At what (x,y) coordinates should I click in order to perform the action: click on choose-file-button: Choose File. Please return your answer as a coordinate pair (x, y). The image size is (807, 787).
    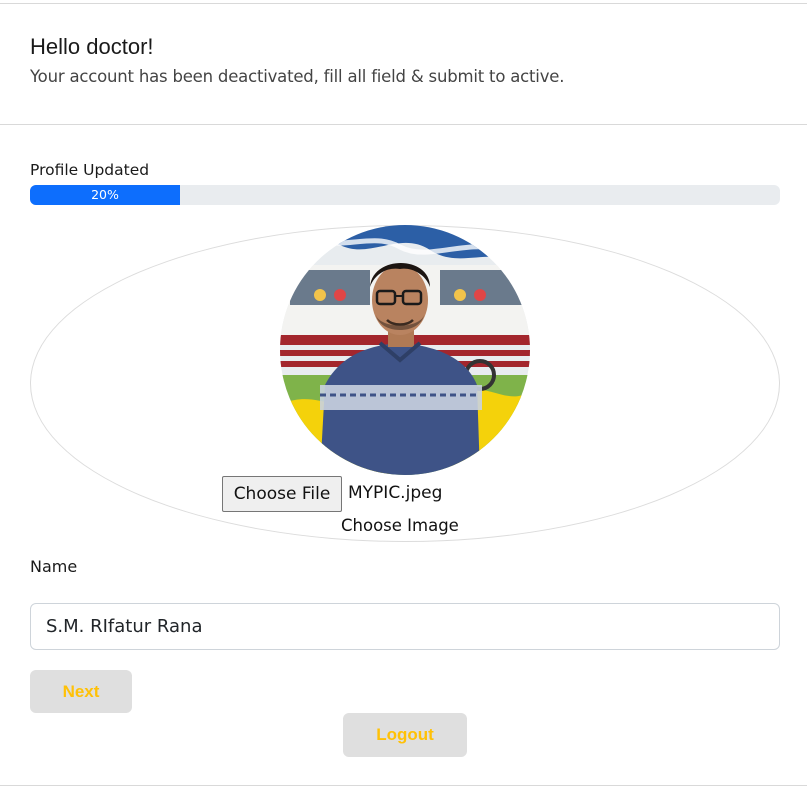
    Looking at the image, I should click on (282, 494).